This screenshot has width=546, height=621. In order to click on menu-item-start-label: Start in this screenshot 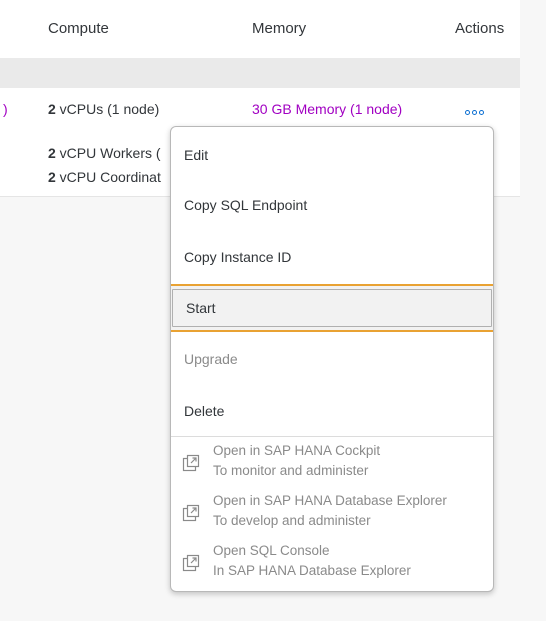, I will do `click(201, 308)`.